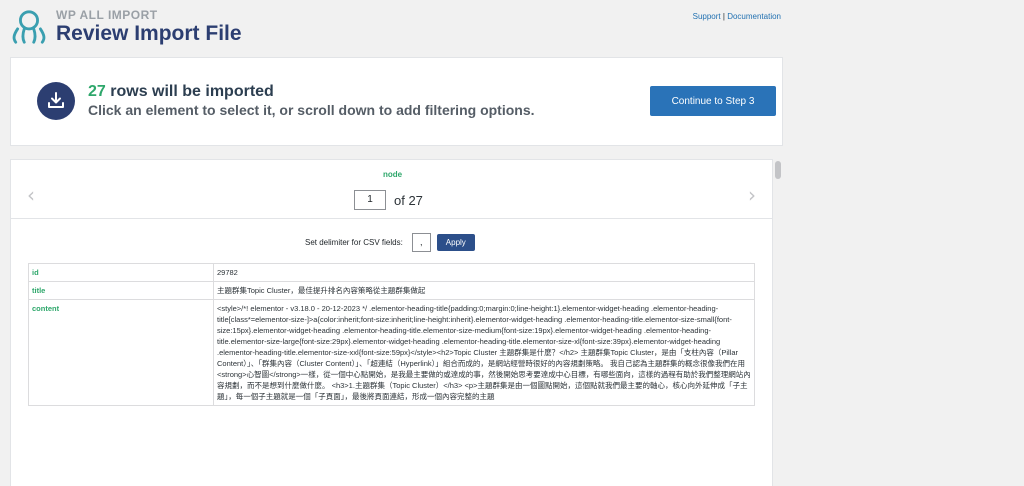  What do you see at coordinates (121, 290) in the screenshot?
I see `field-key: title` at bounding box center [121, 290].